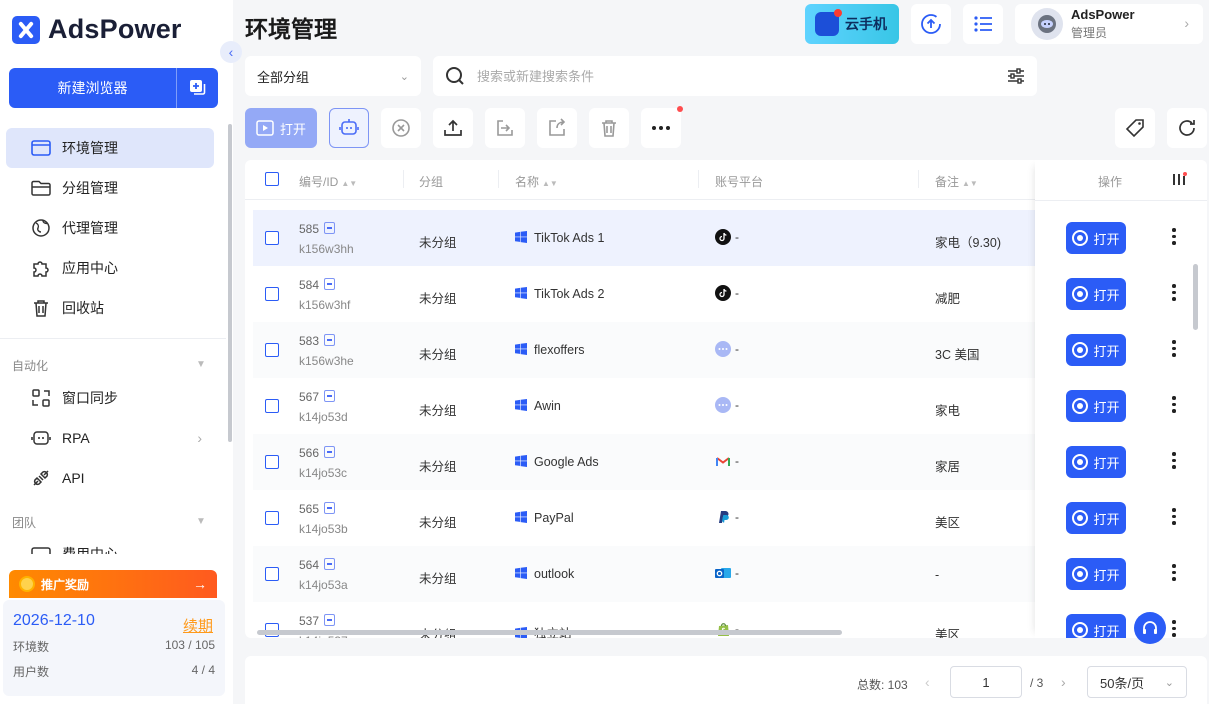 The image size is (1209, 704). I want to click on renew-link: 续期, so click(198, 625).